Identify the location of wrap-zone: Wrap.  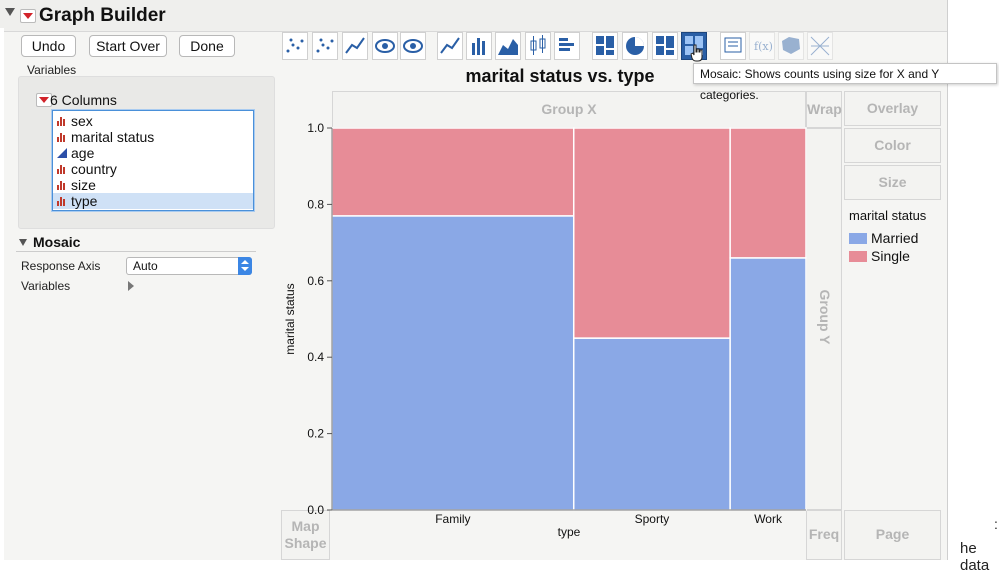
(824, 109).